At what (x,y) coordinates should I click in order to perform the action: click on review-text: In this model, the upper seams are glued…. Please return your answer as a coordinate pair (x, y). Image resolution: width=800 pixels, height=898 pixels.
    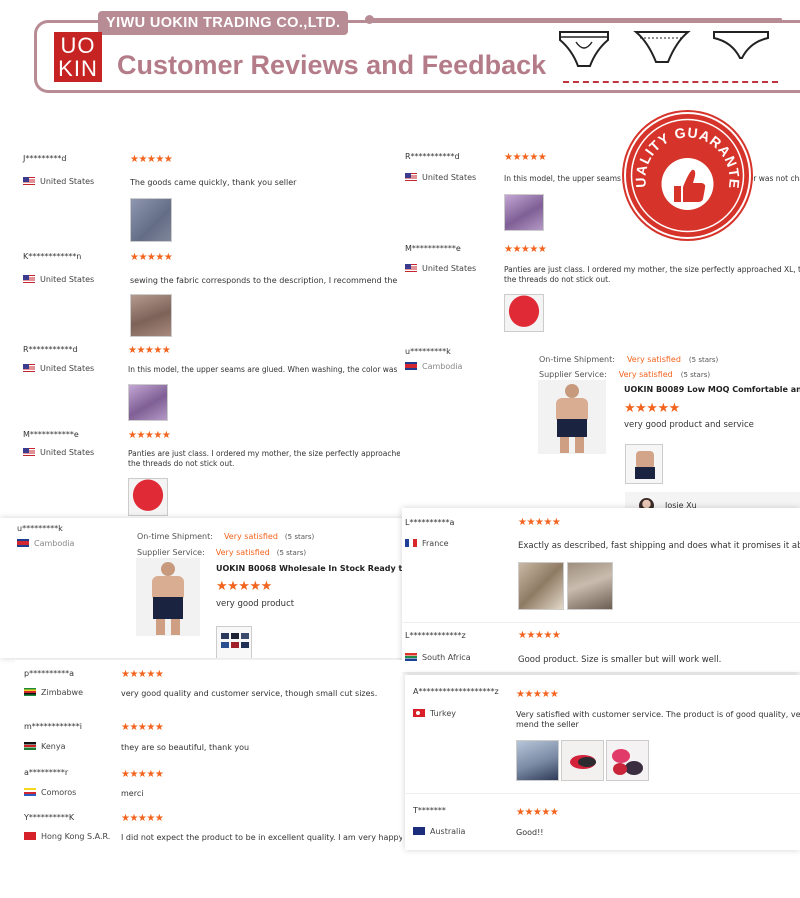
    Looking at the image, I should click on (265, 369).